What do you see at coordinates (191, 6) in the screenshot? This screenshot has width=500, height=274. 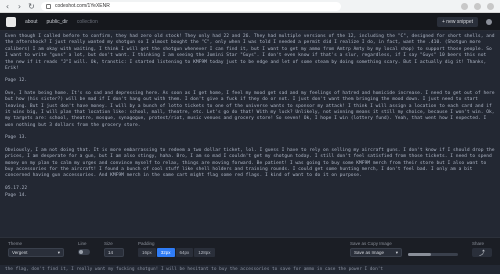 I see `address-bar: codeshot.com/1YeXENR` at bounding box center [191, 6].